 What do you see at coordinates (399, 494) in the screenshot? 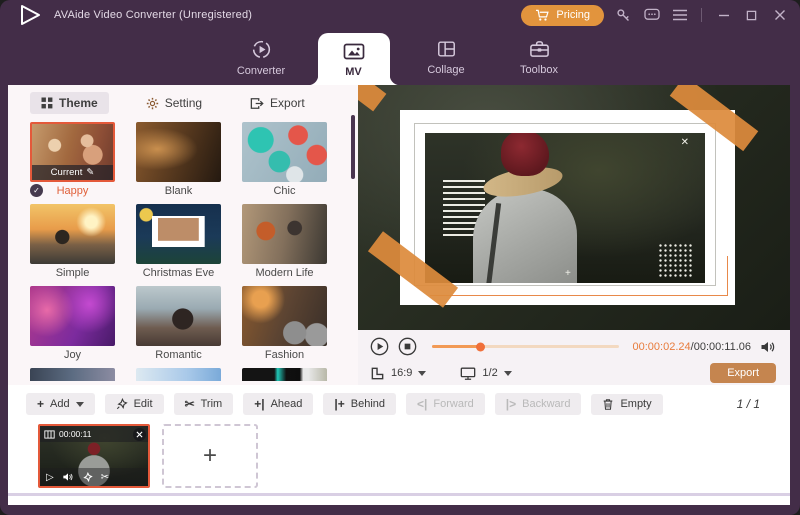
I see `bottom-divider` at bounding box center [399, 494].